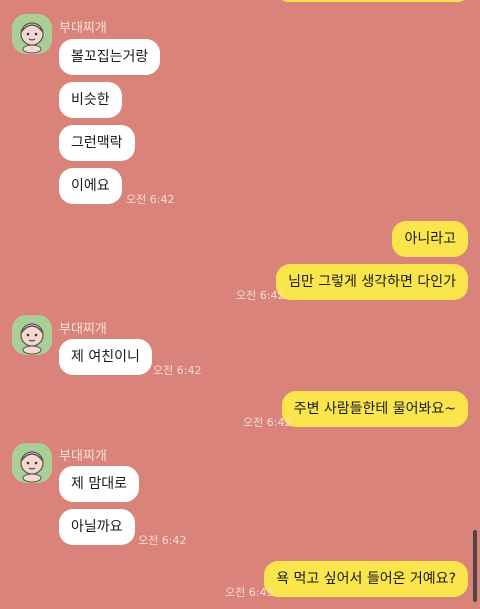 The image size is (480, 609). What do you see at coordinates (373, 1) in the screenshot?
I see `previous-message-bubble-edge` at bounding box center [373, 1].